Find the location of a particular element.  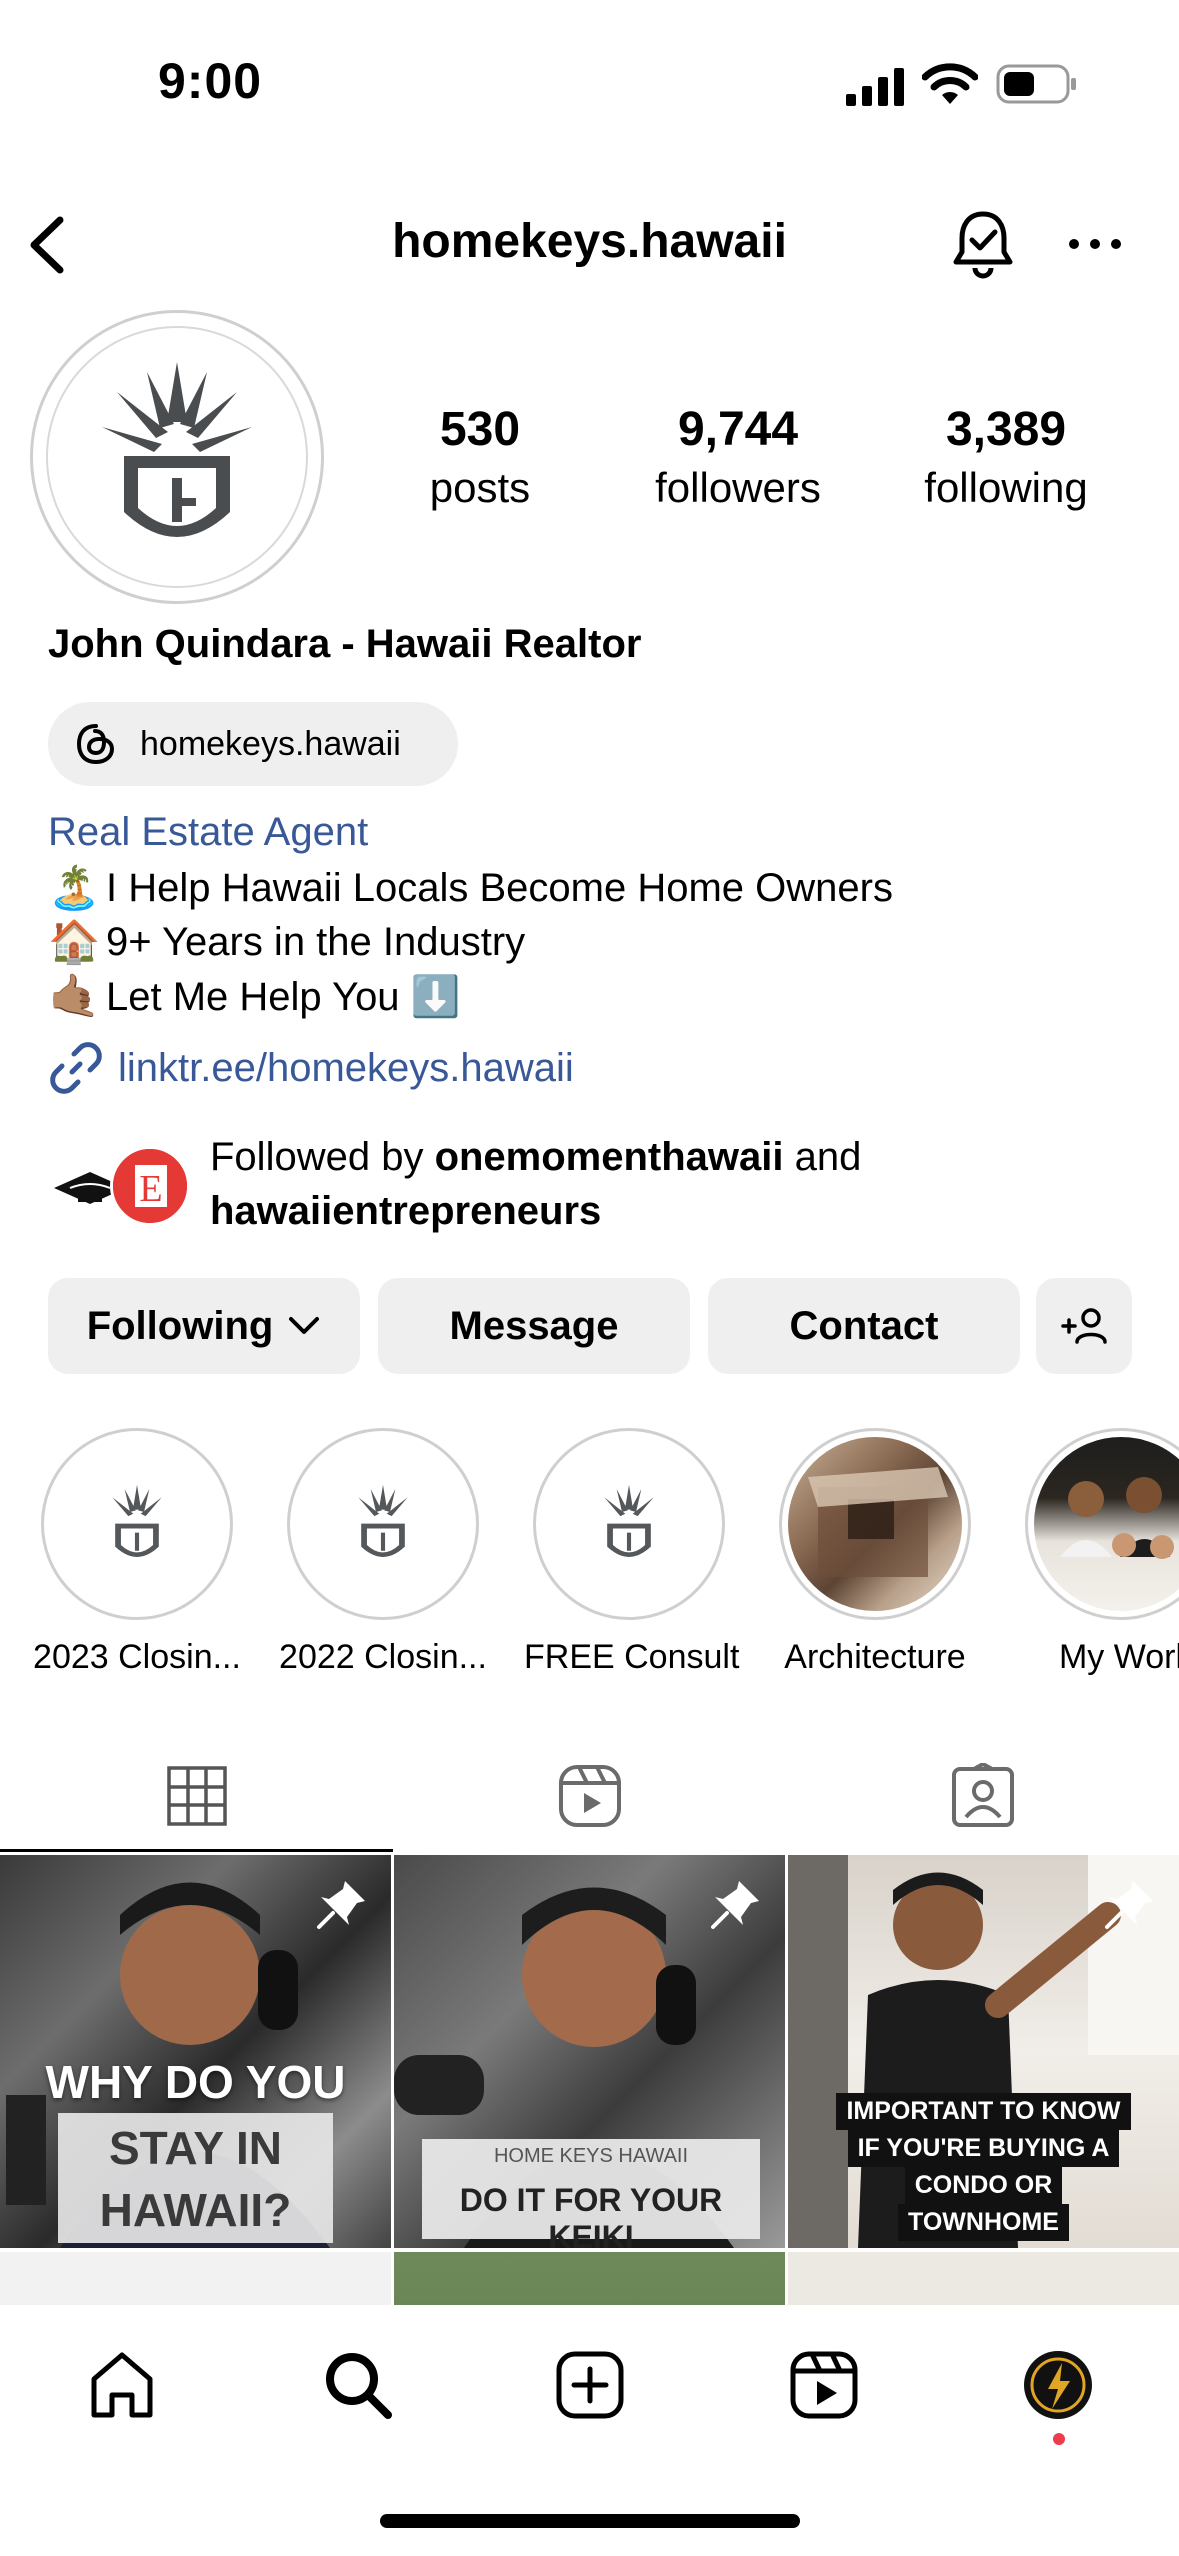

profile-tabs is located at coordinates (589, 1796).